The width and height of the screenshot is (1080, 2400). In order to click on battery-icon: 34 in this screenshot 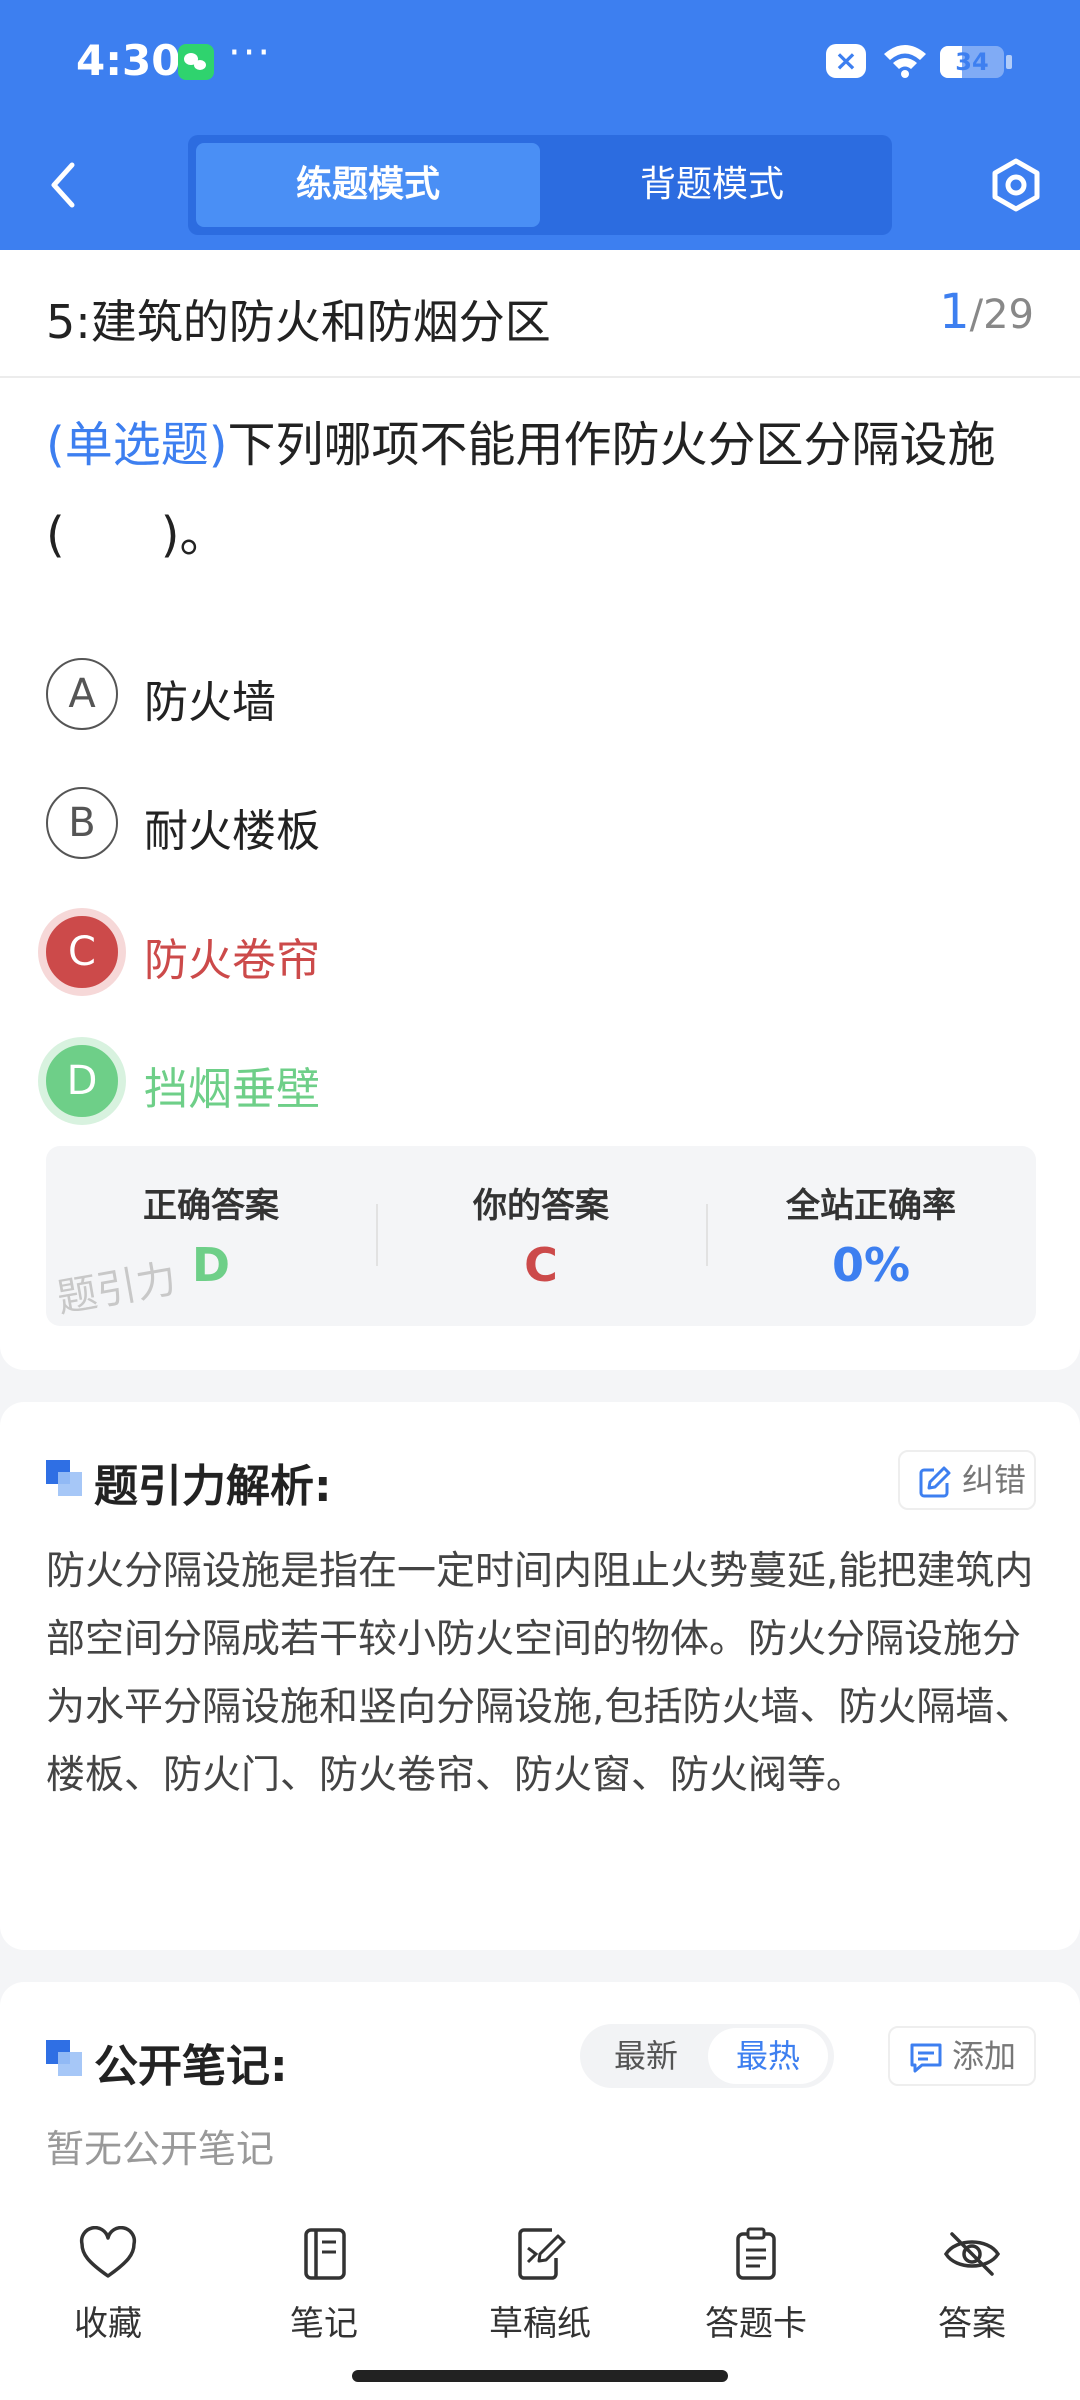, I will do `click(972, 62)`.